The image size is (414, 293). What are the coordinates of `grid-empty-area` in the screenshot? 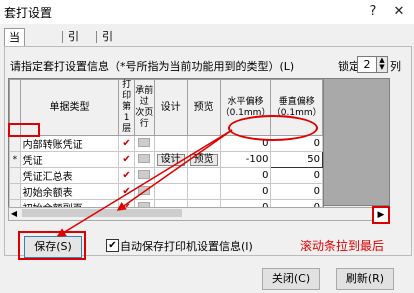 It's located at (356, 142).